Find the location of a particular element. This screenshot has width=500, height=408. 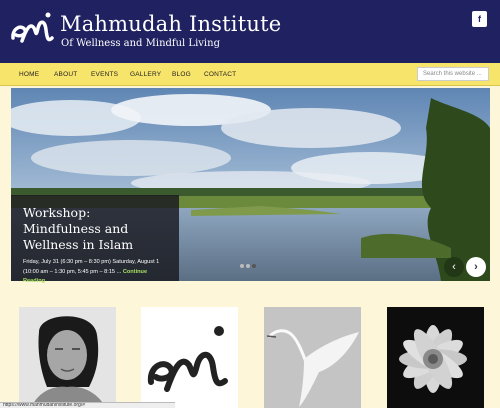

egret-image is located at coordinates (312, 357).